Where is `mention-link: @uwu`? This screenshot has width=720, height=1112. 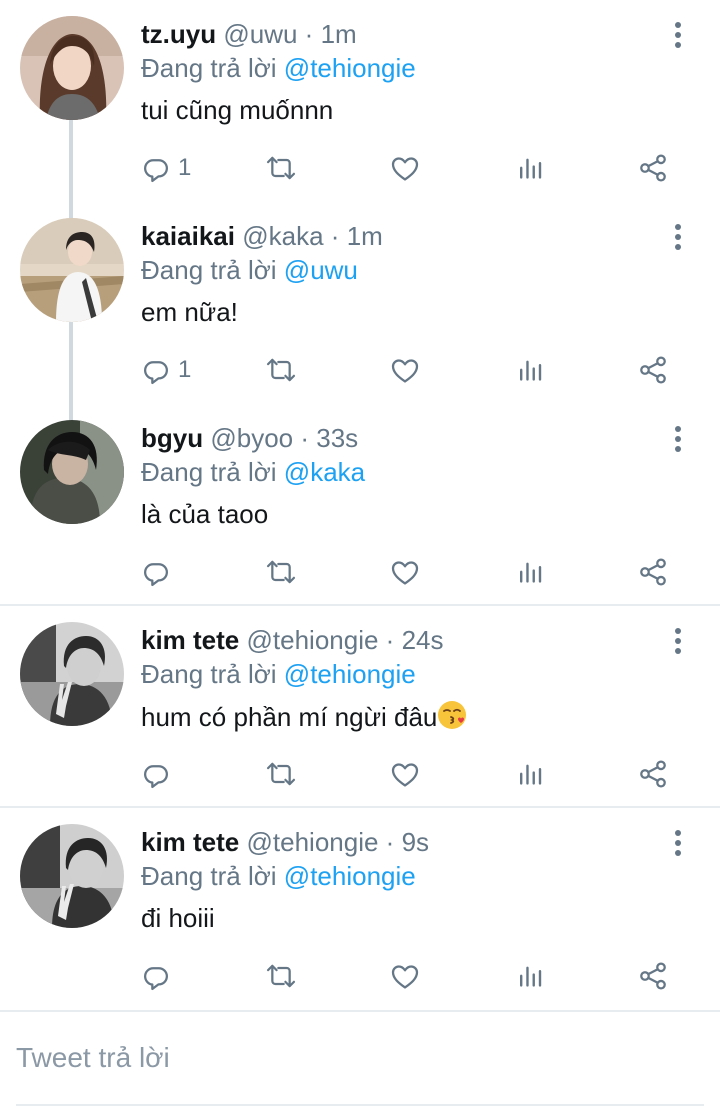 mention-link: @uwu is located at coordinates (321, 270).